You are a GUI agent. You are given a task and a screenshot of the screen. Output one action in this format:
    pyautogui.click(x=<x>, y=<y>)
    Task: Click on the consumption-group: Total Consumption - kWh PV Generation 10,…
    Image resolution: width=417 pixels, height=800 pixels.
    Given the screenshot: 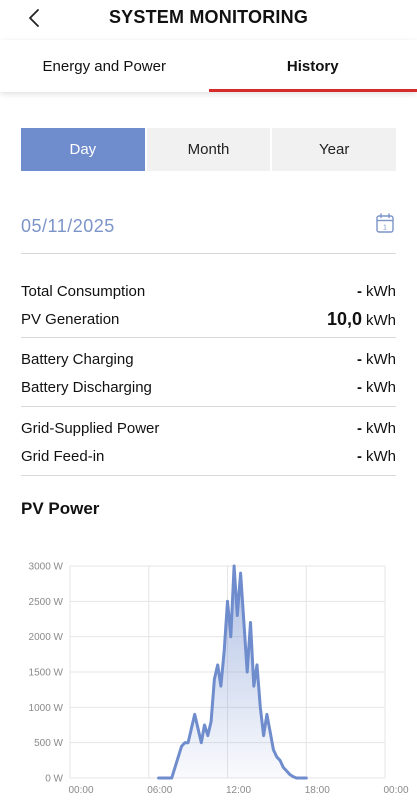 What is the action you would take?
    pyautogui.click(x=208, y=309)
    